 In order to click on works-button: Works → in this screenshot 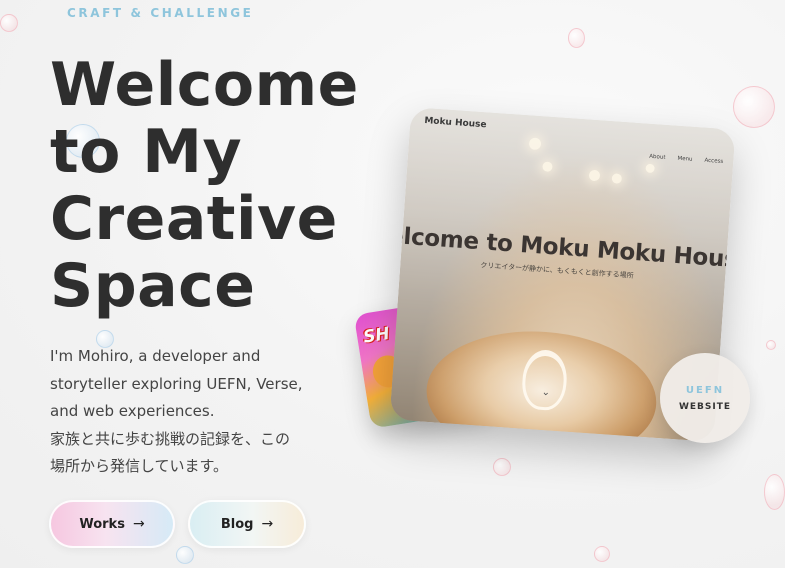, I will do `click(112, 524)`.